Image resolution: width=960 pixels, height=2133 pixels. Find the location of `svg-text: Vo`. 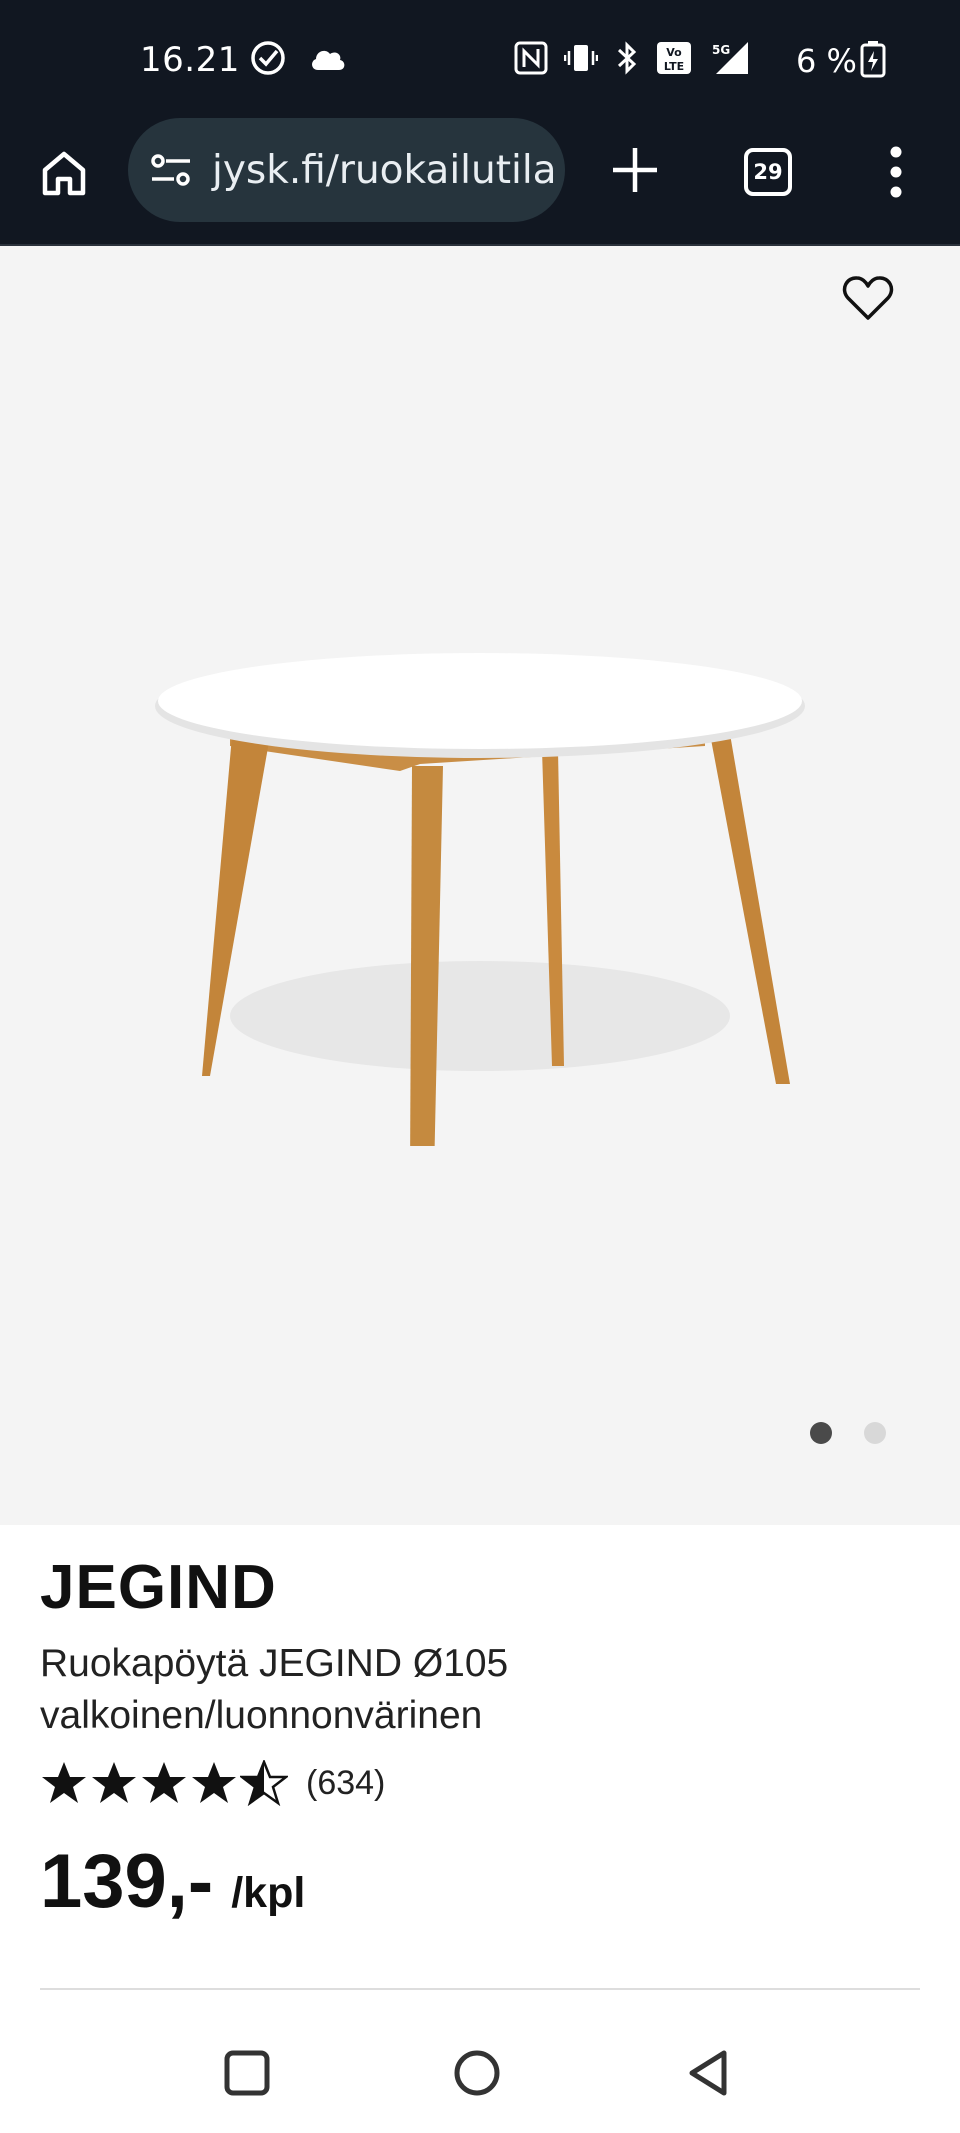

svg-text: Vo is located at coordinates (674, 52).